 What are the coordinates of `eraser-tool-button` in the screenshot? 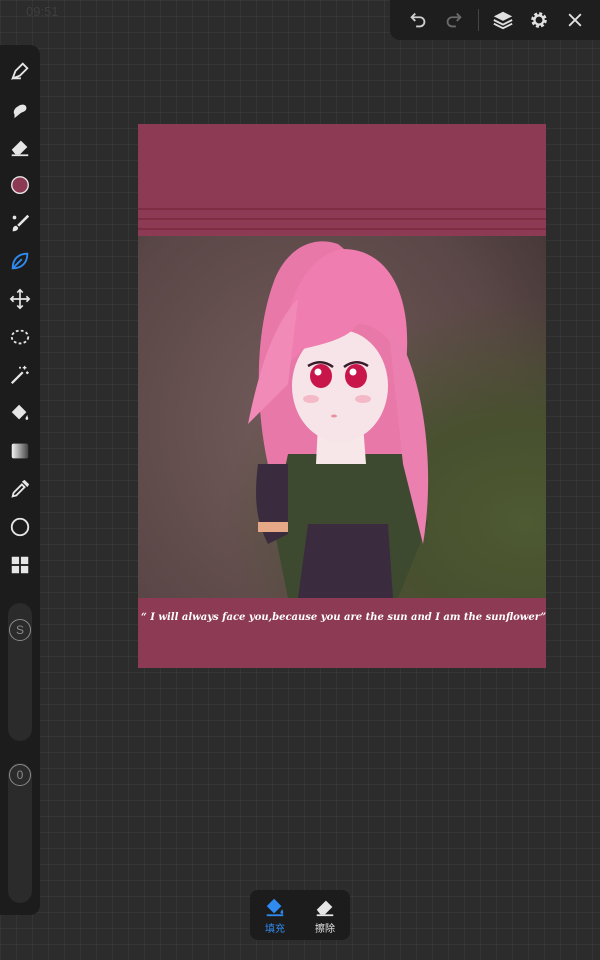 It's located at (20, 147).